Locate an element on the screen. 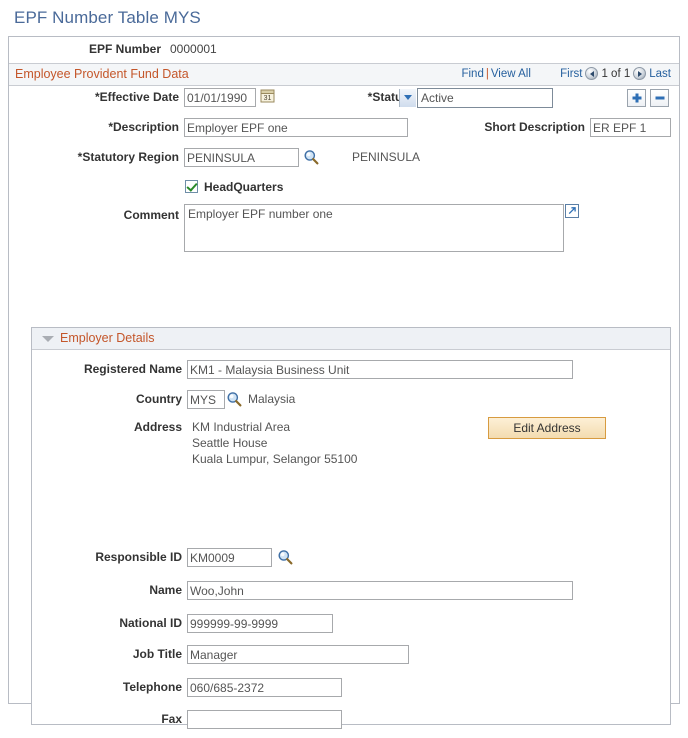 This screenshot has height=738, width=688. name-label: Name is located at coordinates (165, 590).